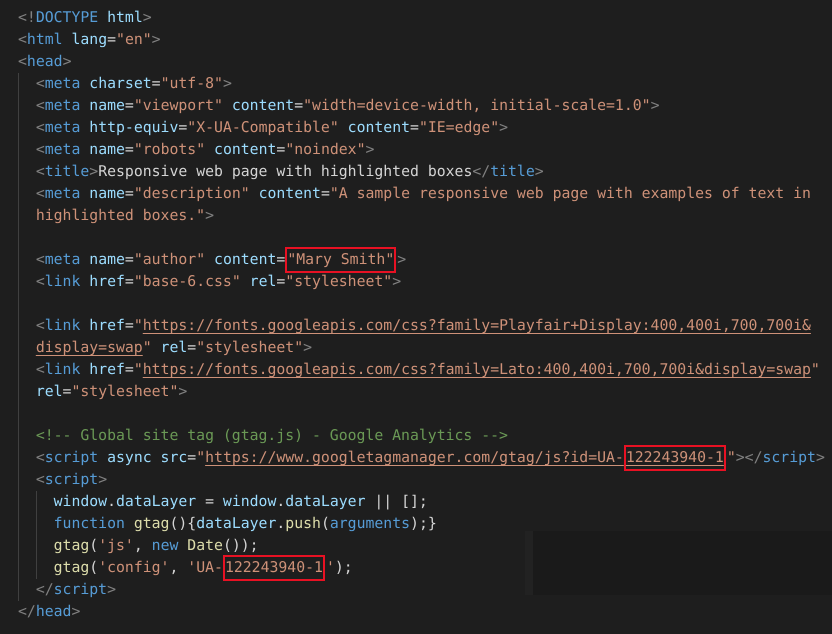 The image size is (832, 634). What do you see at coordinates (272, 127) in the screenshot?
I see `code-text: <meta http-equiv="X-UA-Compatible" content="IE=edge">` at bounding box center [272, 127].